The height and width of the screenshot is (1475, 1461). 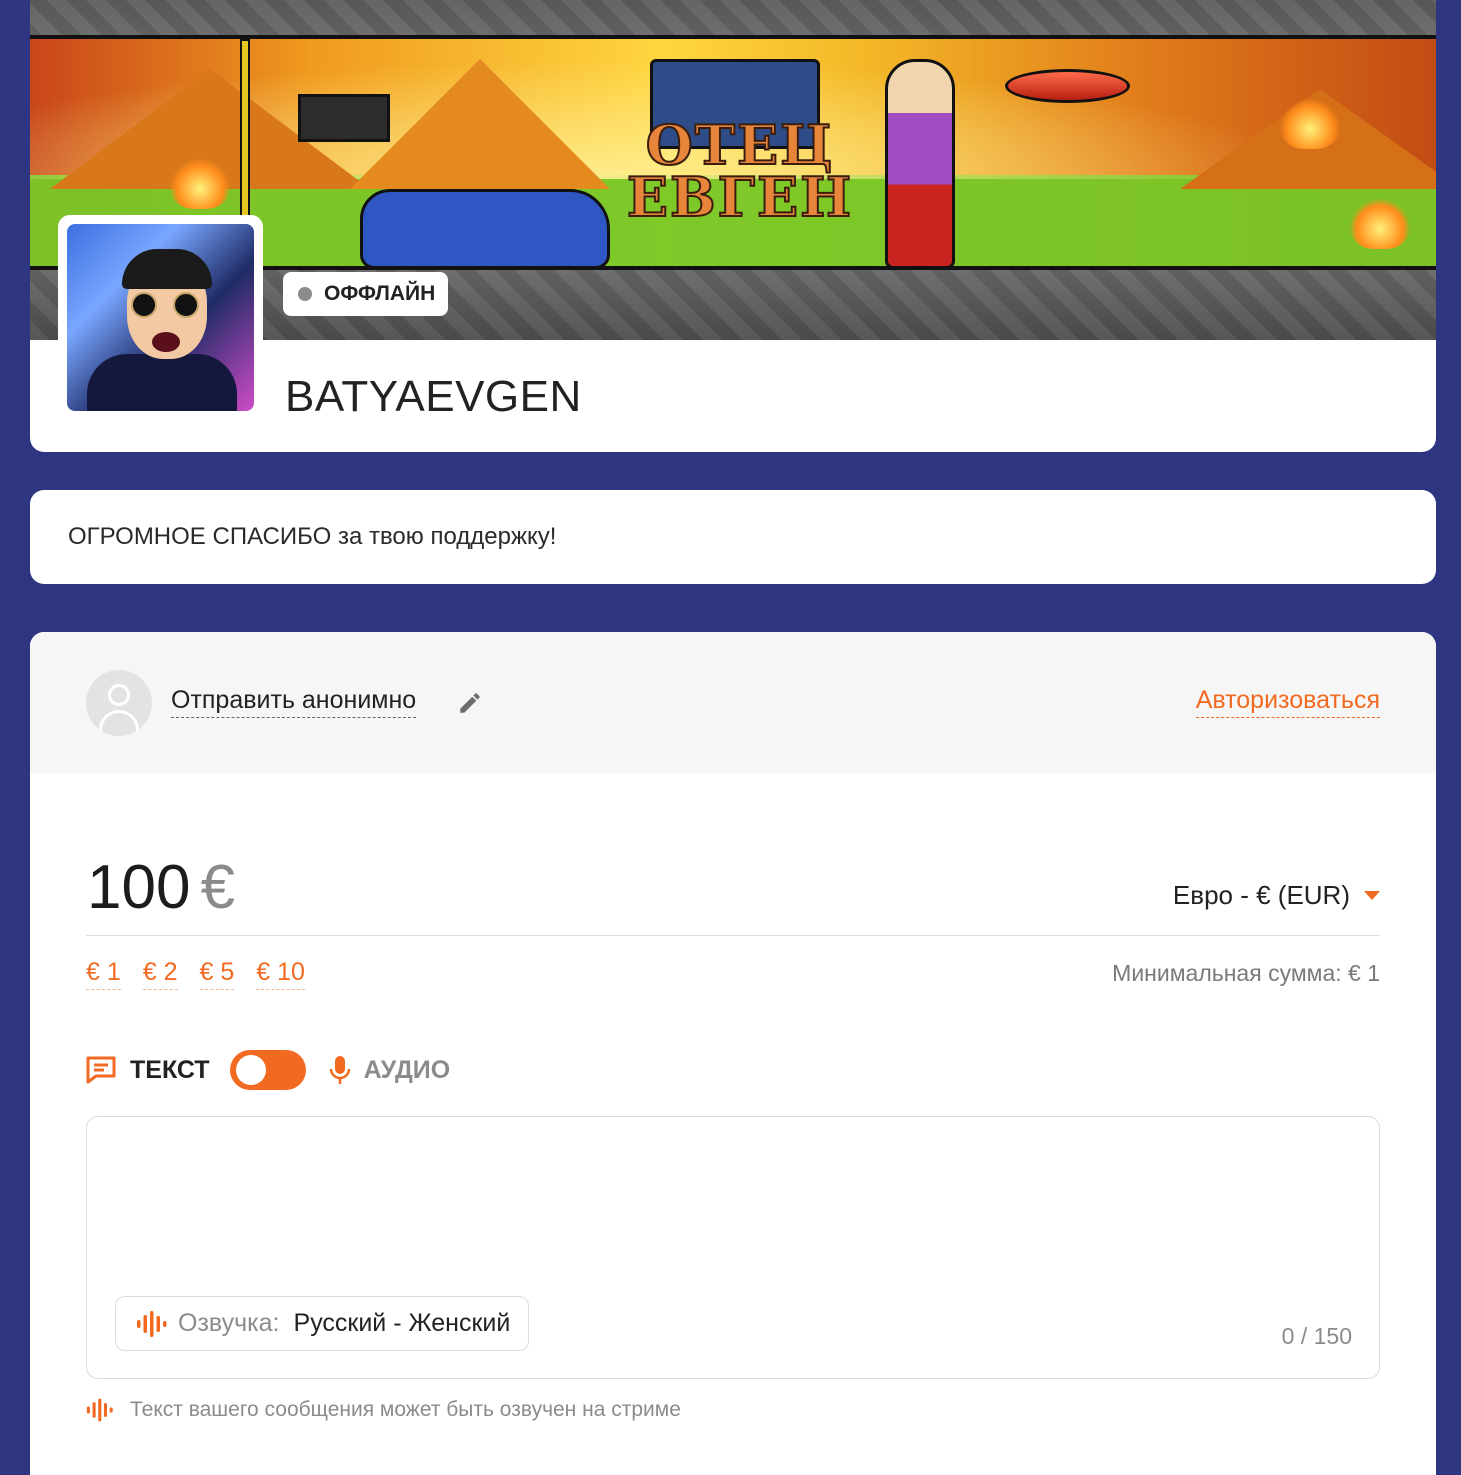 What do you see at coordinates (732, 1208) in the screenshot?
I see `message-input` at bounding box center [732, 1208].